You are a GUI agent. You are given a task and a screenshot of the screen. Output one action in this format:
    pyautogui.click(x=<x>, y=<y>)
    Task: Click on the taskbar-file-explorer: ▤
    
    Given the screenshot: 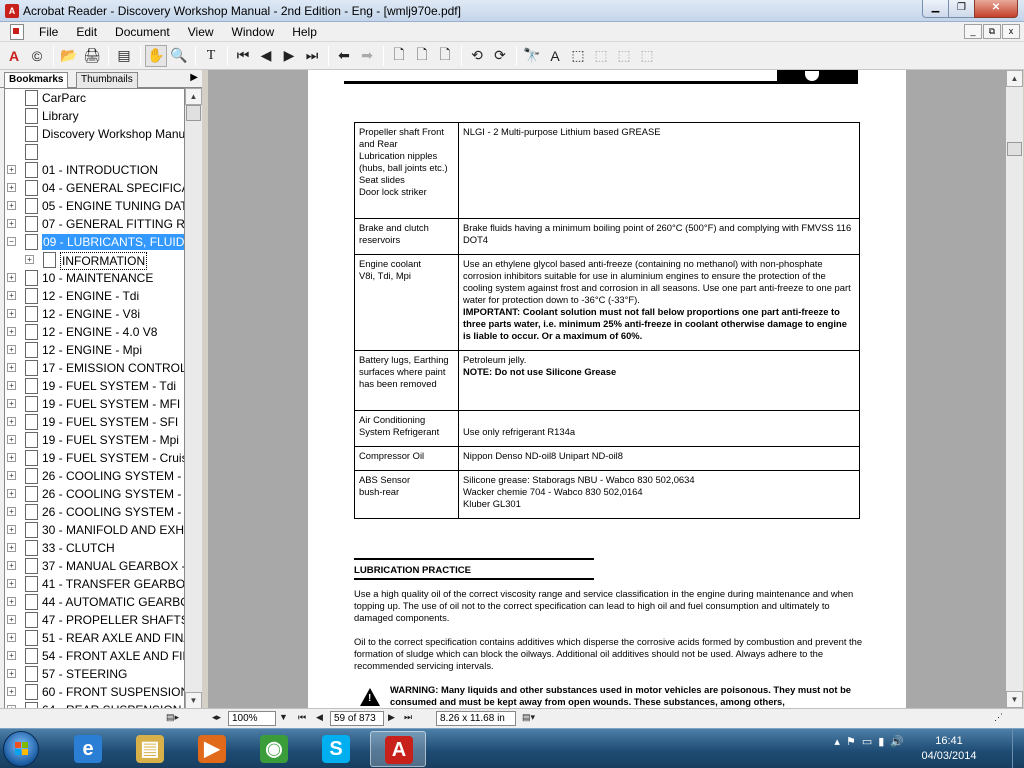 What is the action you would take?
    pyautogui.click(x=150, y=749)
    